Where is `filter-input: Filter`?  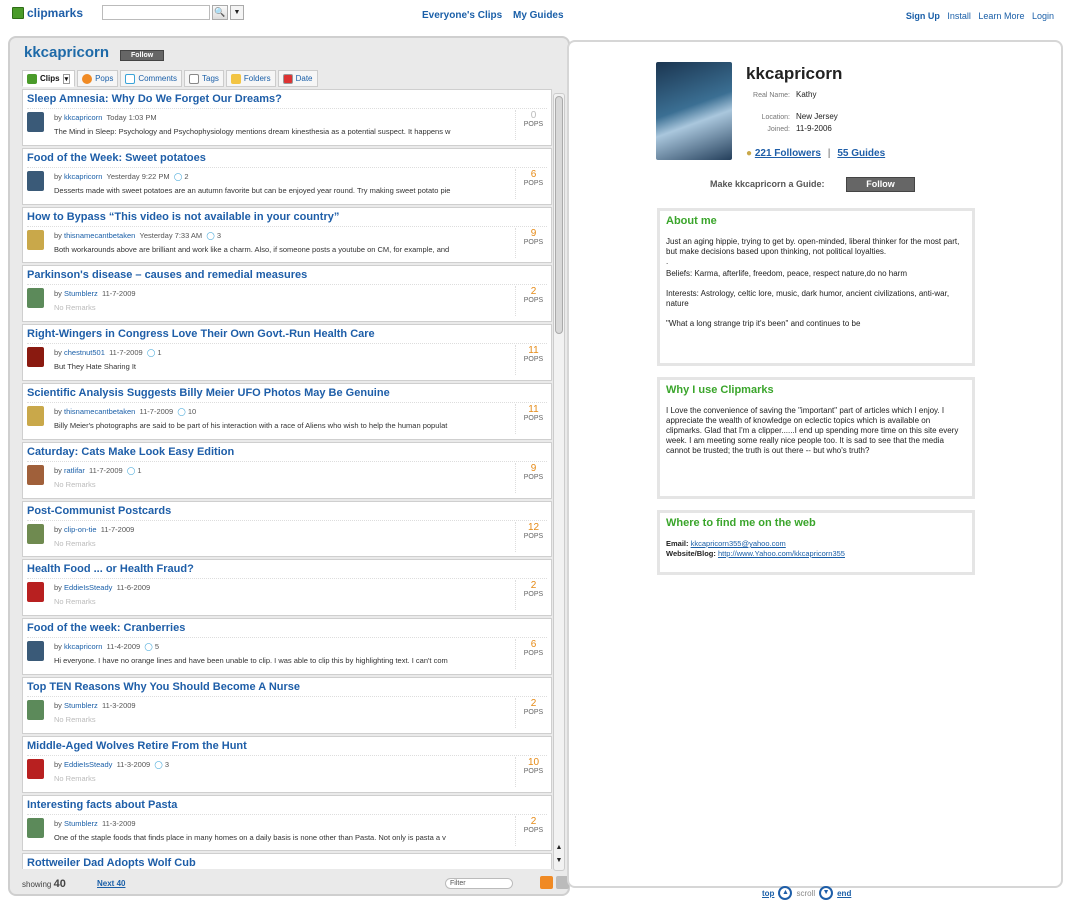 filter-input: Filter is located at coordinates (479, 883).